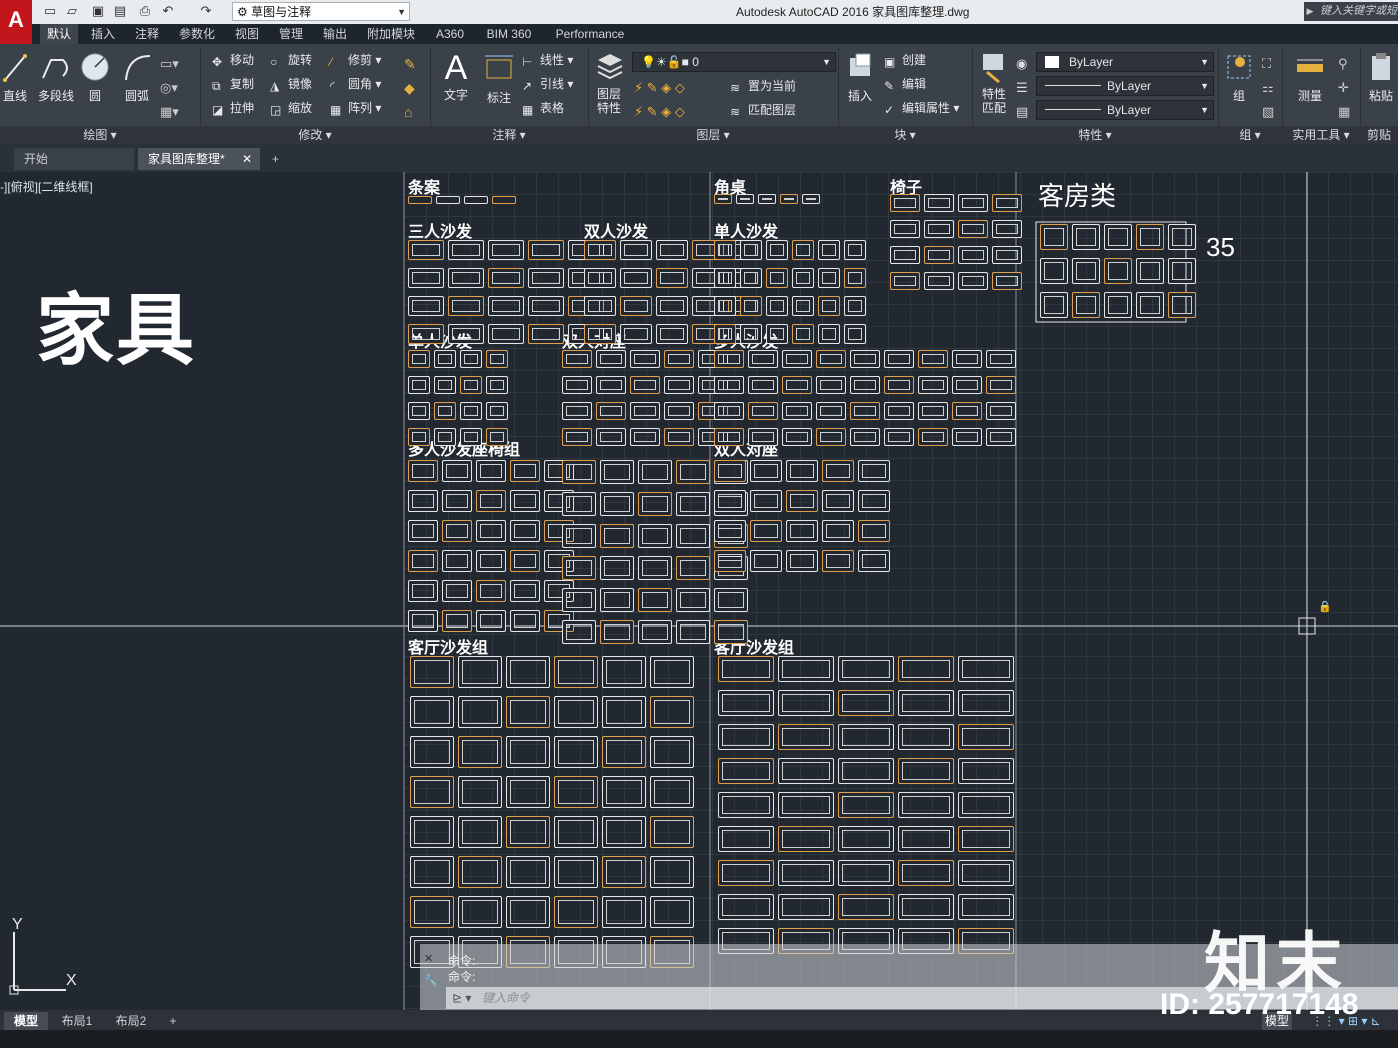 The width and height of the screenshot is (1398, 1048). I want to click on layers-panel-label: 图层 ▾, so click(713, 135).